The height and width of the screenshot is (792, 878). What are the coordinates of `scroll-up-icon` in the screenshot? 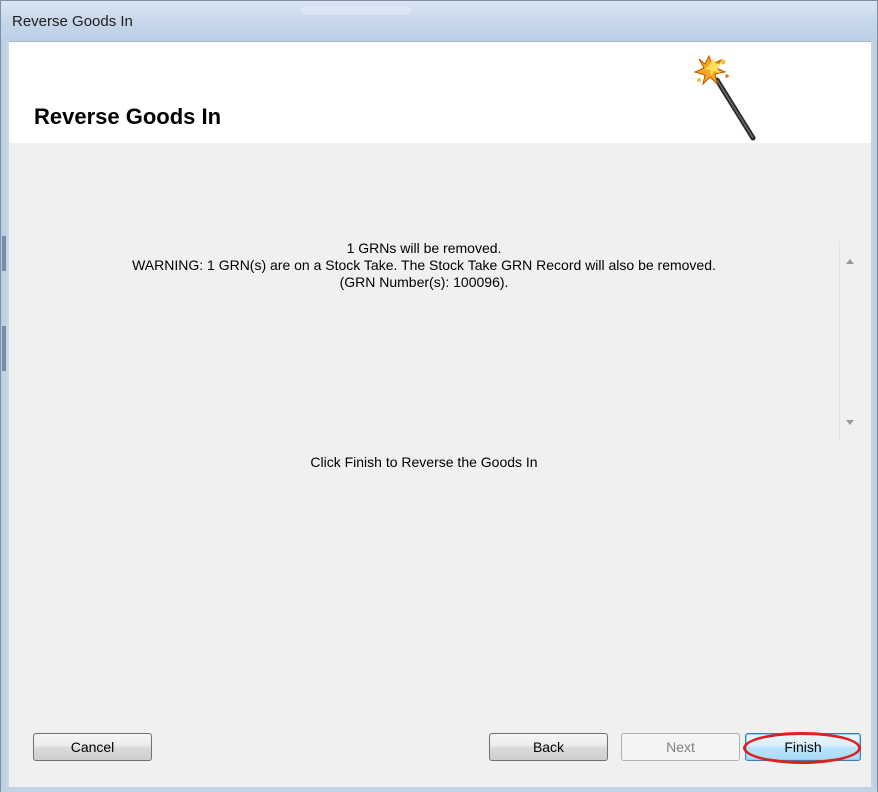 It's located at (850, 261).